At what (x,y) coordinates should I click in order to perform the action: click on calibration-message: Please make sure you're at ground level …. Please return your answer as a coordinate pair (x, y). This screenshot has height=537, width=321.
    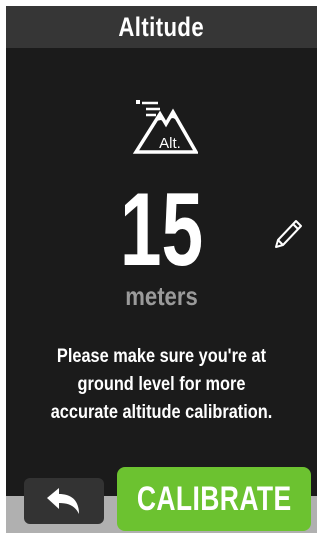
    Looking at the image, I should click on (161, 385).